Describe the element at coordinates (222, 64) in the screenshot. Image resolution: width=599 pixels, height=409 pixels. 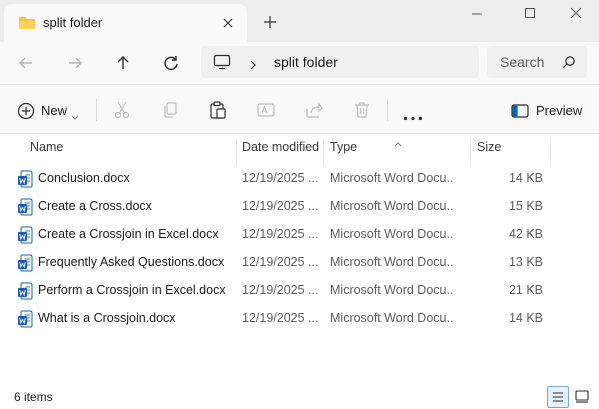
I see `computer-icon` at that location.